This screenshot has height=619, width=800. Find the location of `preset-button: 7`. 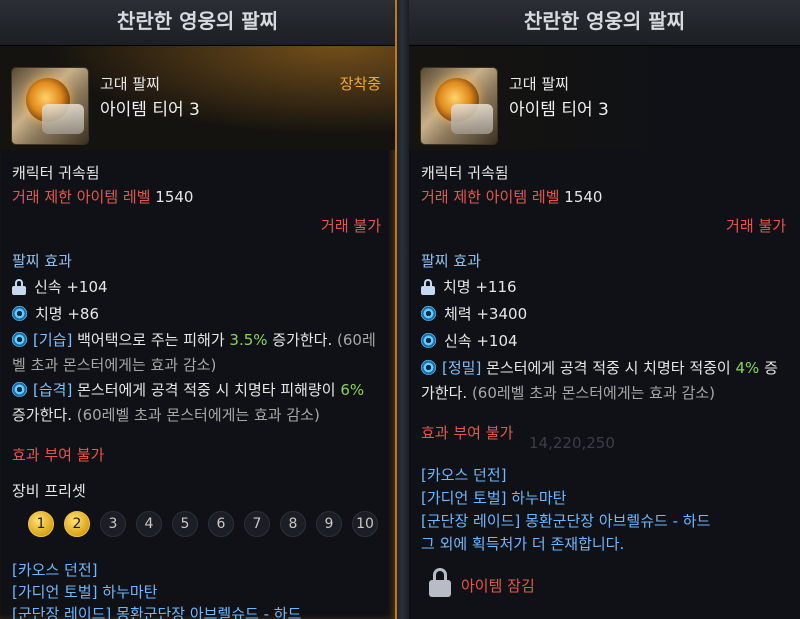

preset-button: 7 is located at coordinates (257, 524).